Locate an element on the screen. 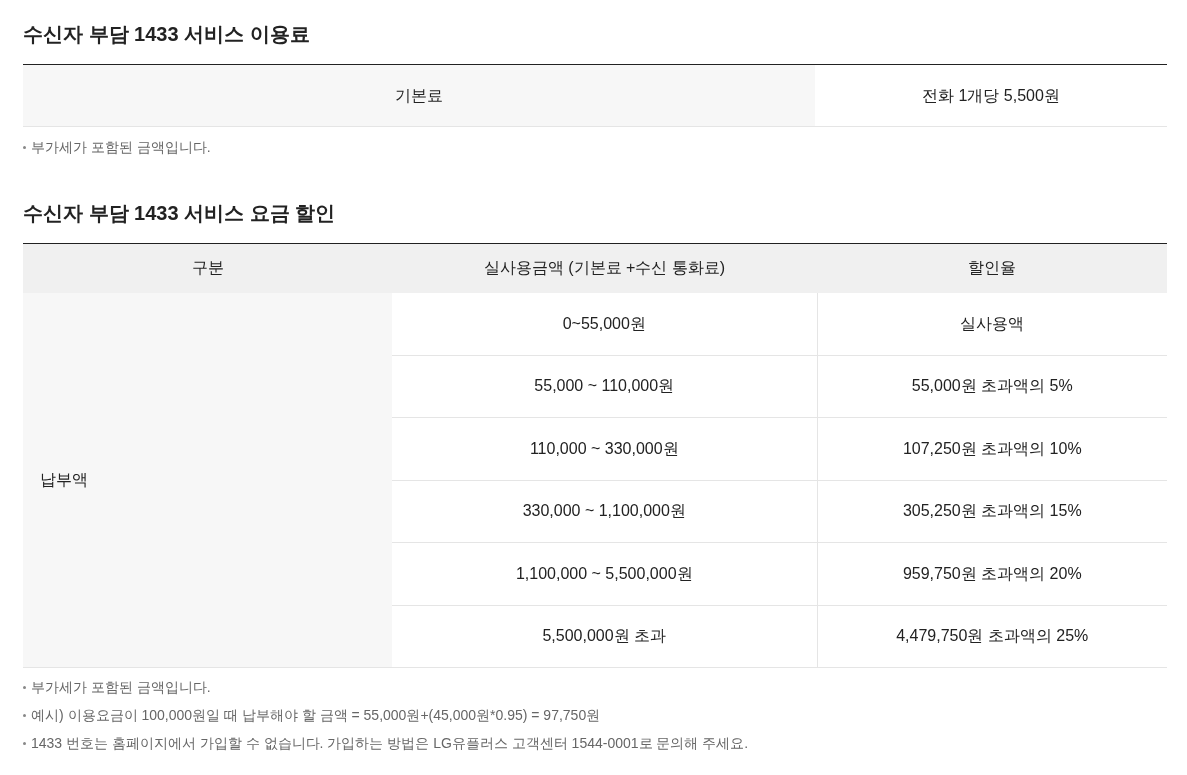 The image size is (1187, 775). table-cell: 0~55,000원 is located at coordinates (604, 323).